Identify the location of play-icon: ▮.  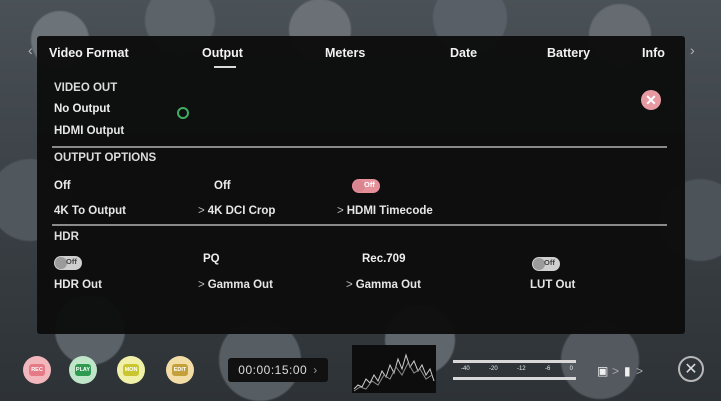
(627, 371).